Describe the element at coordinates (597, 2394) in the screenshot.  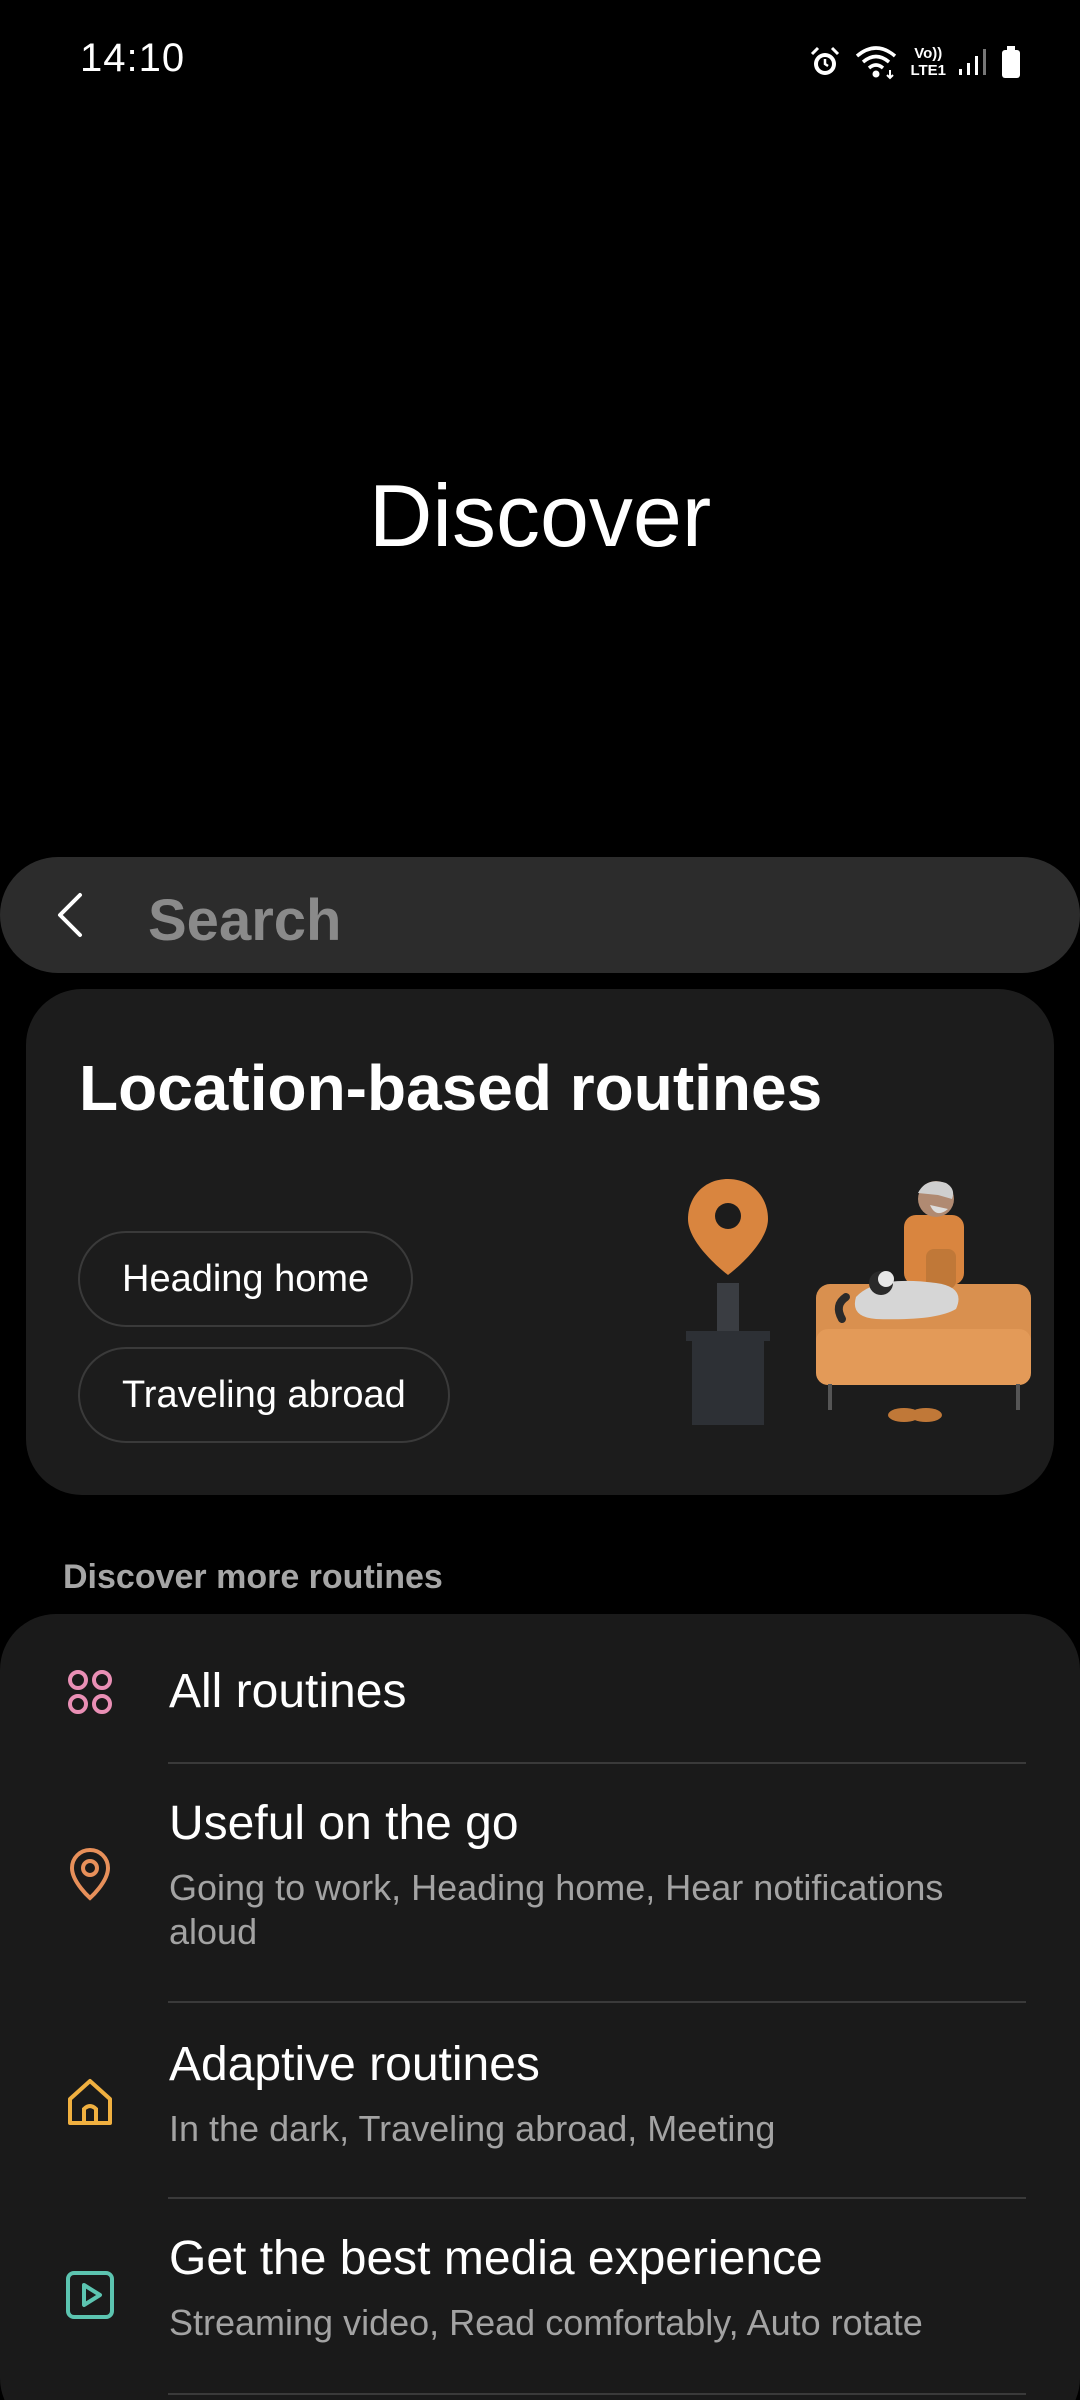
I see `divider` at that location.